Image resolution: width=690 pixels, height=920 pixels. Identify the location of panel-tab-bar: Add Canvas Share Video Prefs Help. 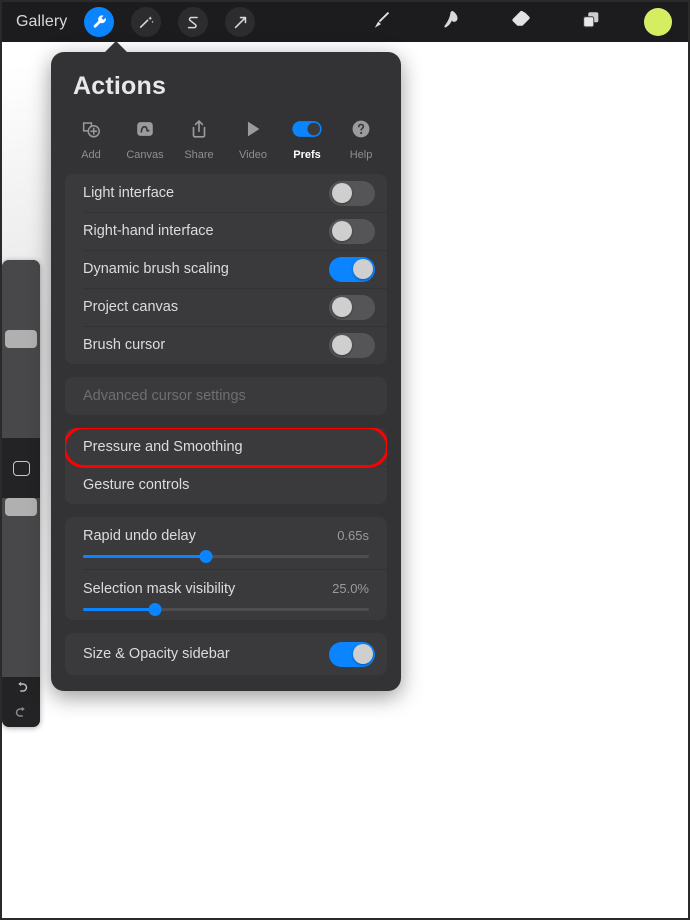
(226, 131).